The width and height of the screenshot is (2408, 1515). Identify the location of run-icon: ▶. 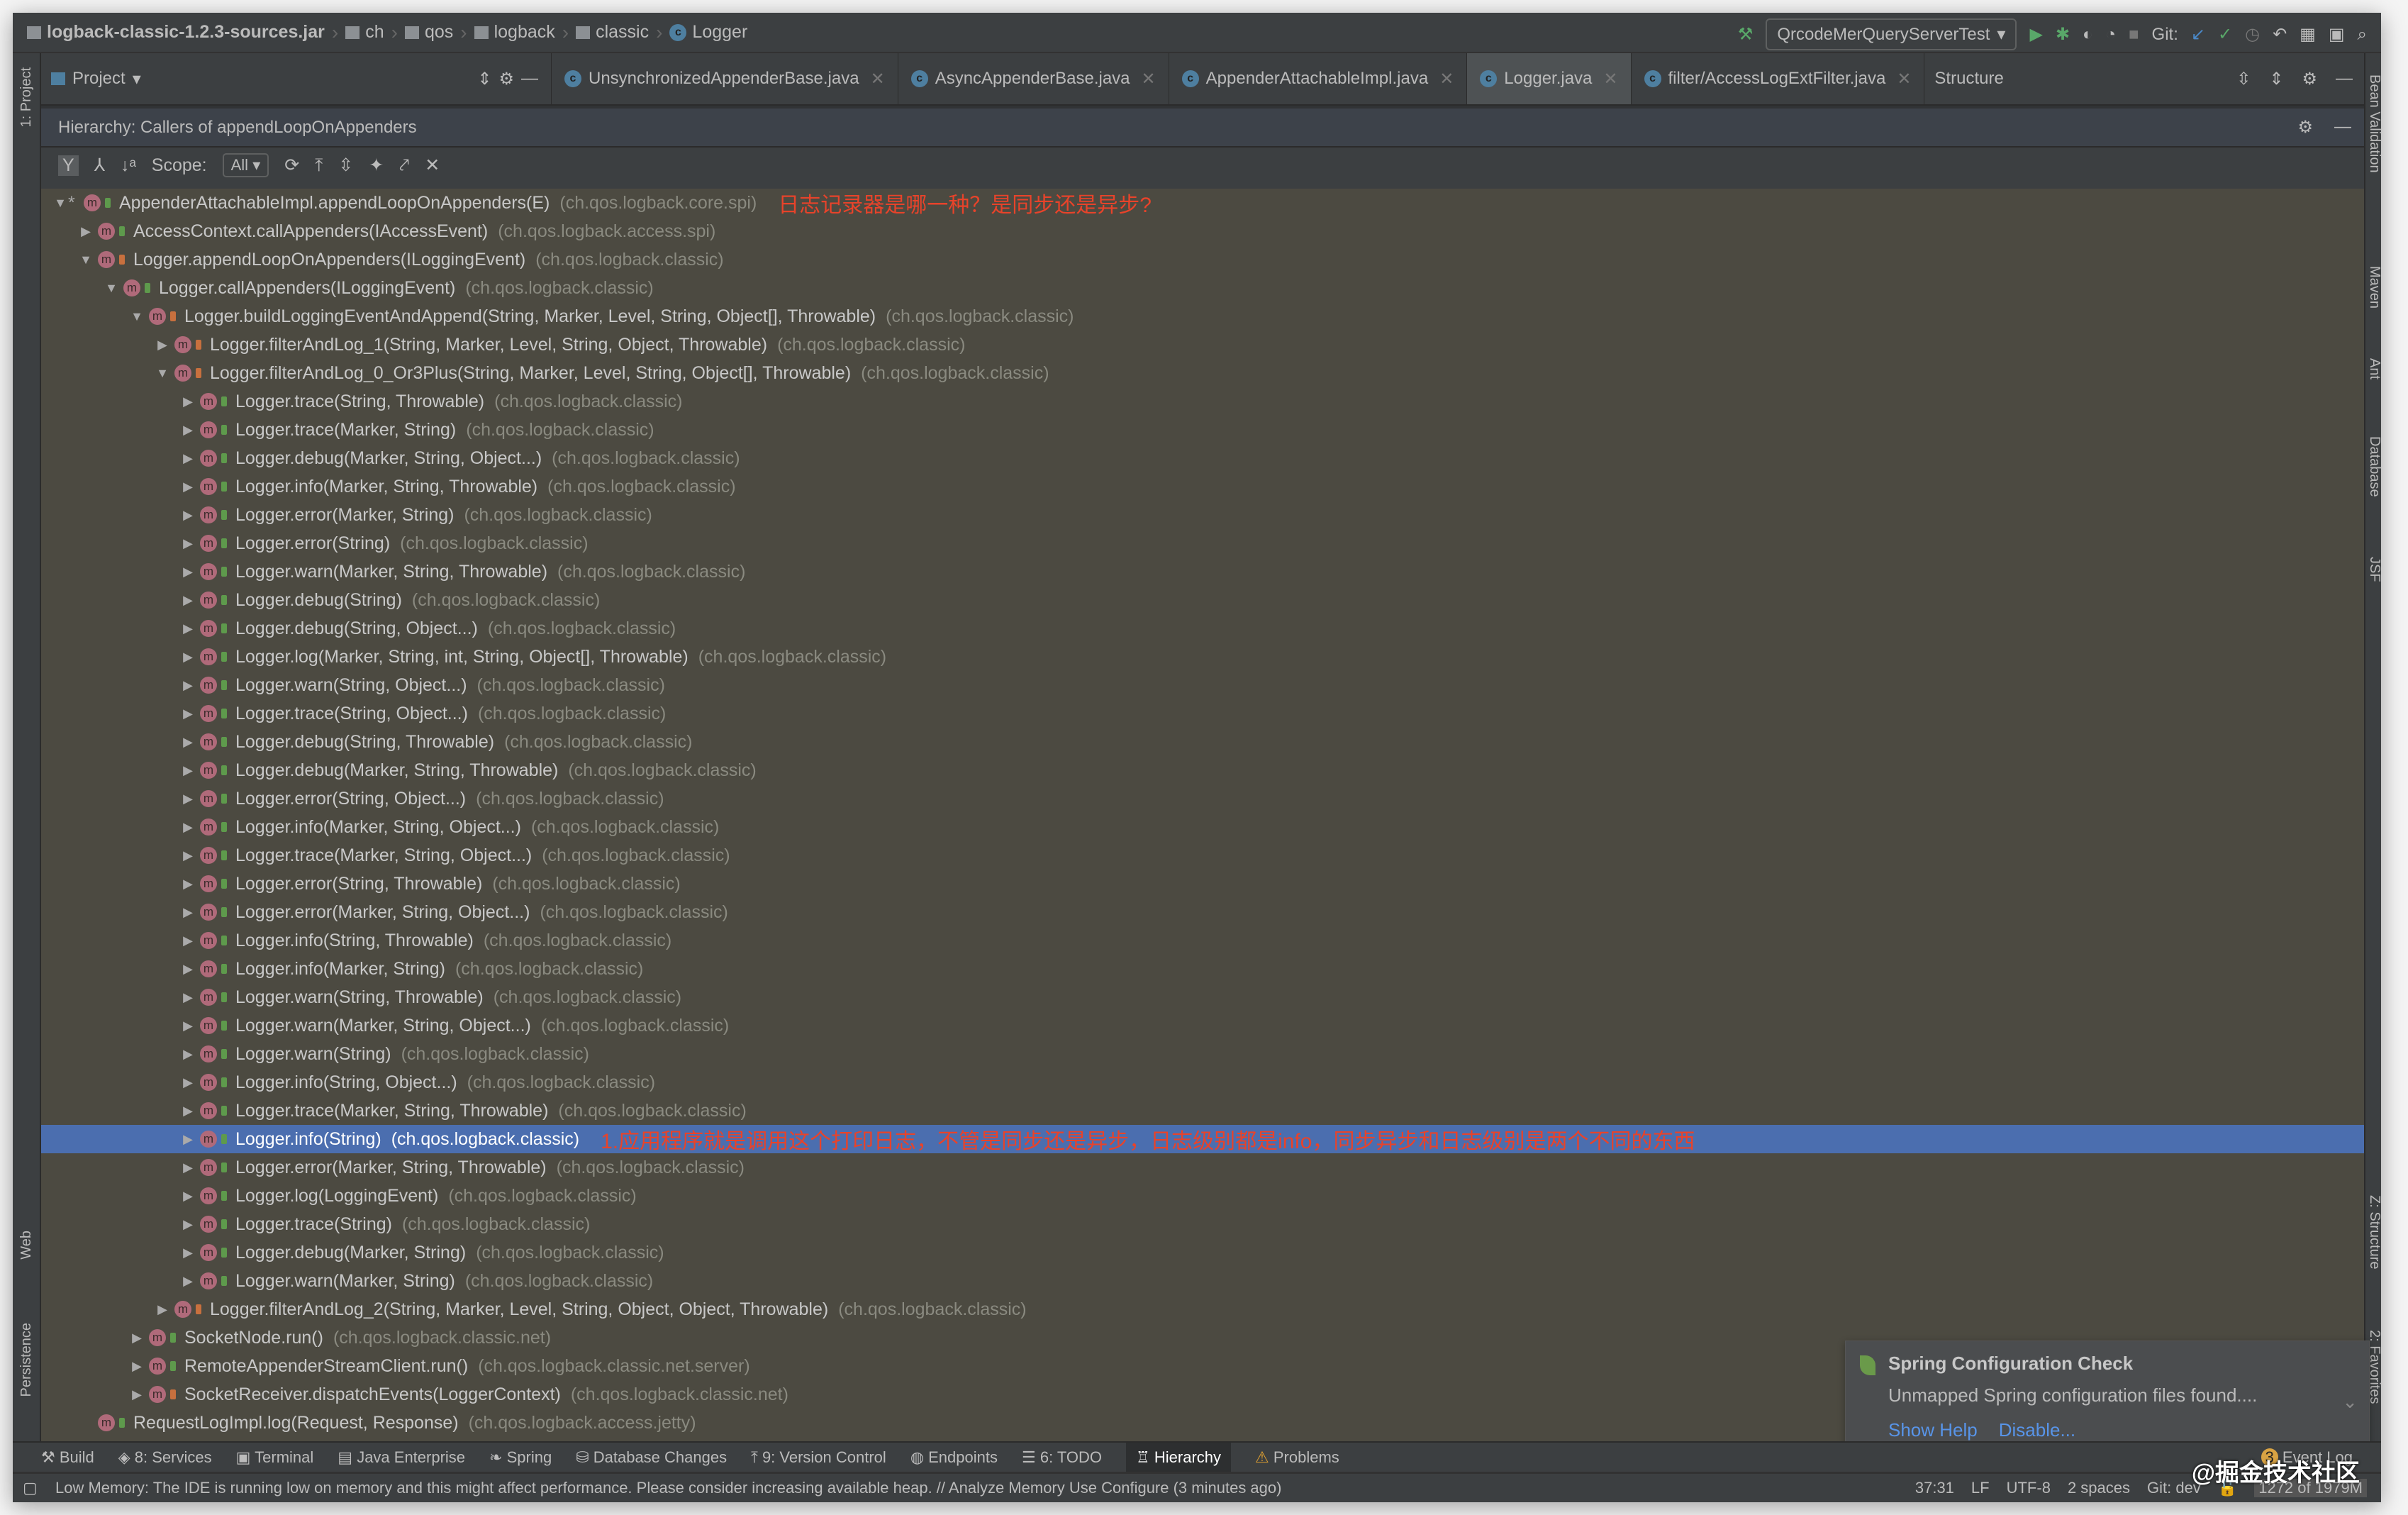
(2036, 34).